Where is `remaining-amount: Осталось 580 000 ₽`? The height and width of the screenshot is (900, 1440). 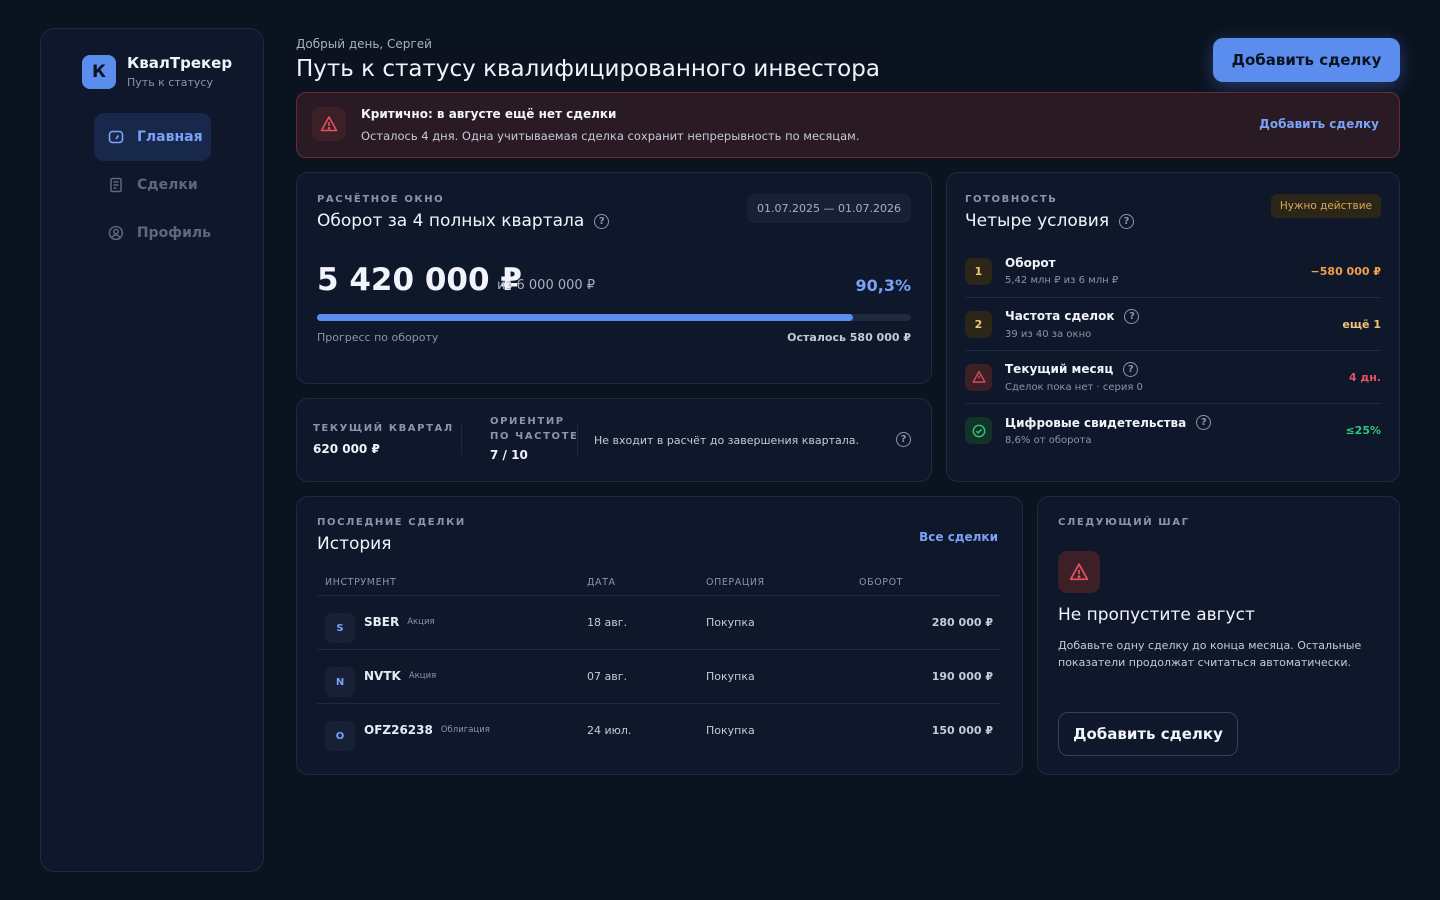 remaining-amount: Осталось 580 000 ₽ is located at coordinates (849, 337).